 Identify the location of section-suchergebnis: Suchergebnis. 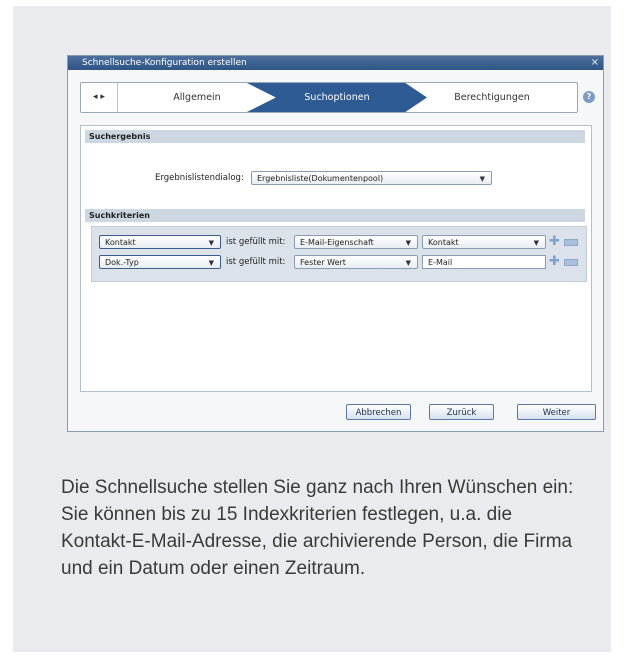
(335, 136).